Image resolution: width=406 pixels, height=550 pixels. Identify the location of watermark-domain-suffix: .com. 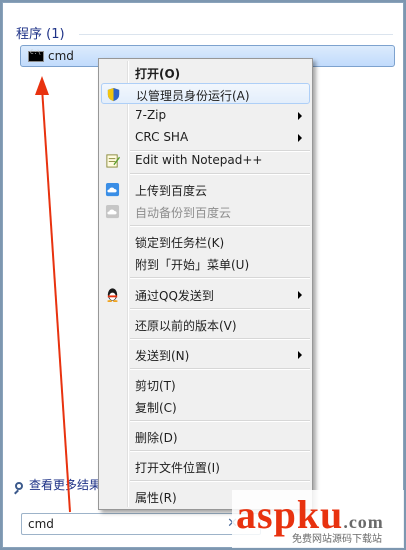
(363, 522).